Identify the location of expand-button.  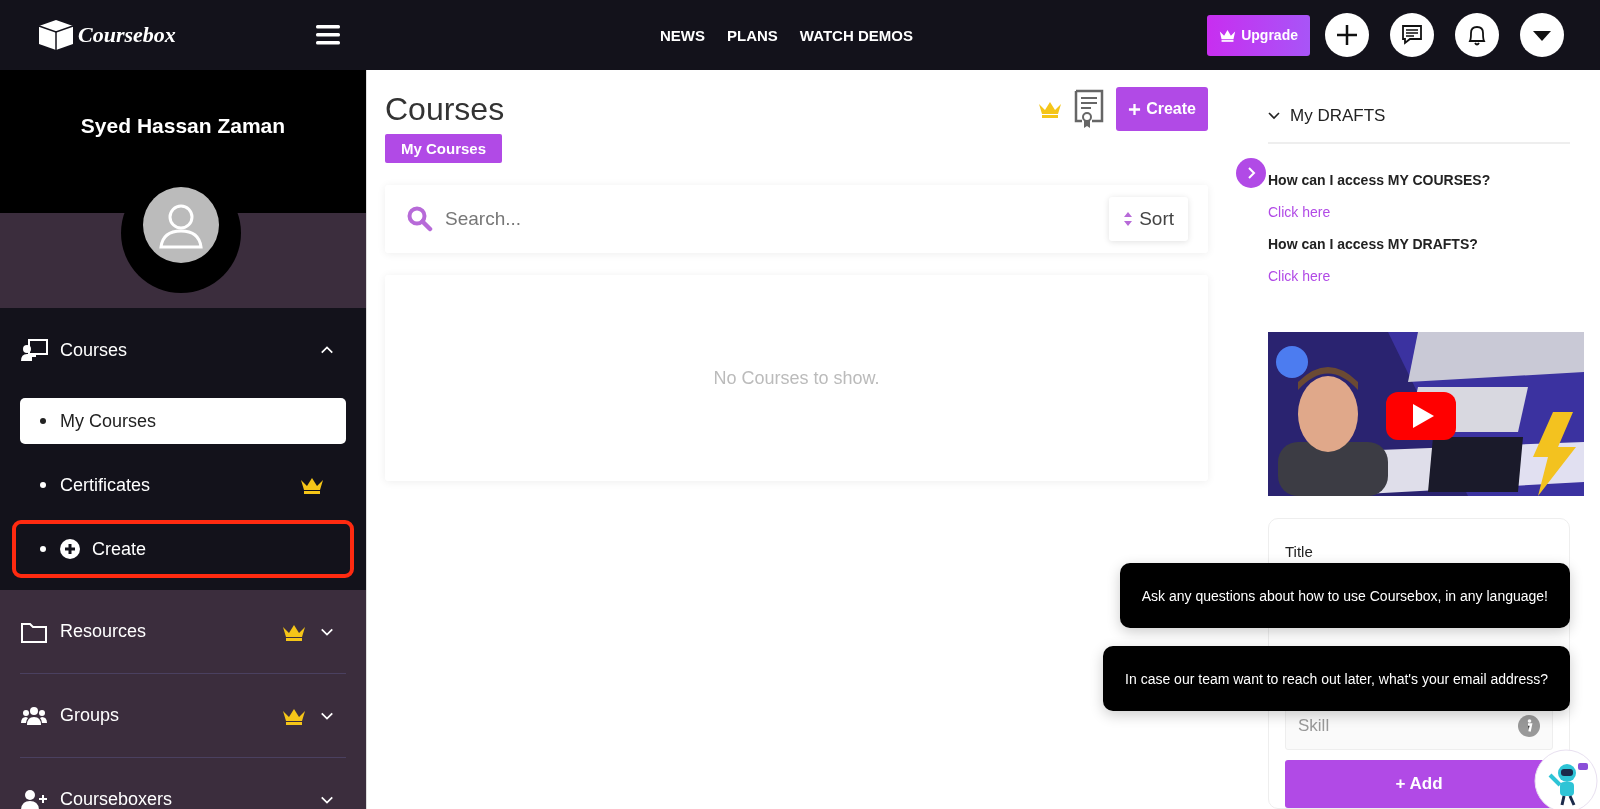
(1251, 173).